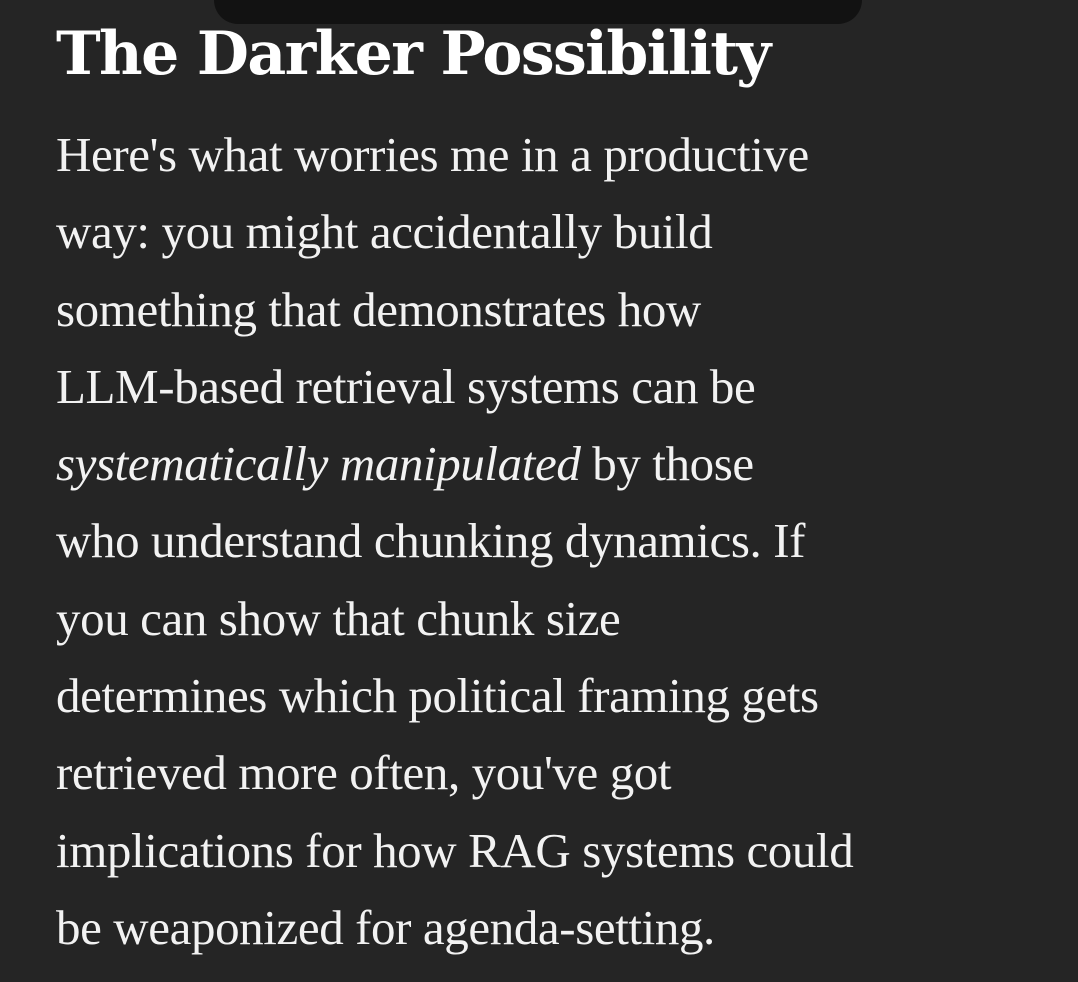 The image size is (1078, 982). Describe the element at coordinates (406, 386) in the screenshot. I see `paragraph-line: LLM-based retrieval systems can be` at that location.